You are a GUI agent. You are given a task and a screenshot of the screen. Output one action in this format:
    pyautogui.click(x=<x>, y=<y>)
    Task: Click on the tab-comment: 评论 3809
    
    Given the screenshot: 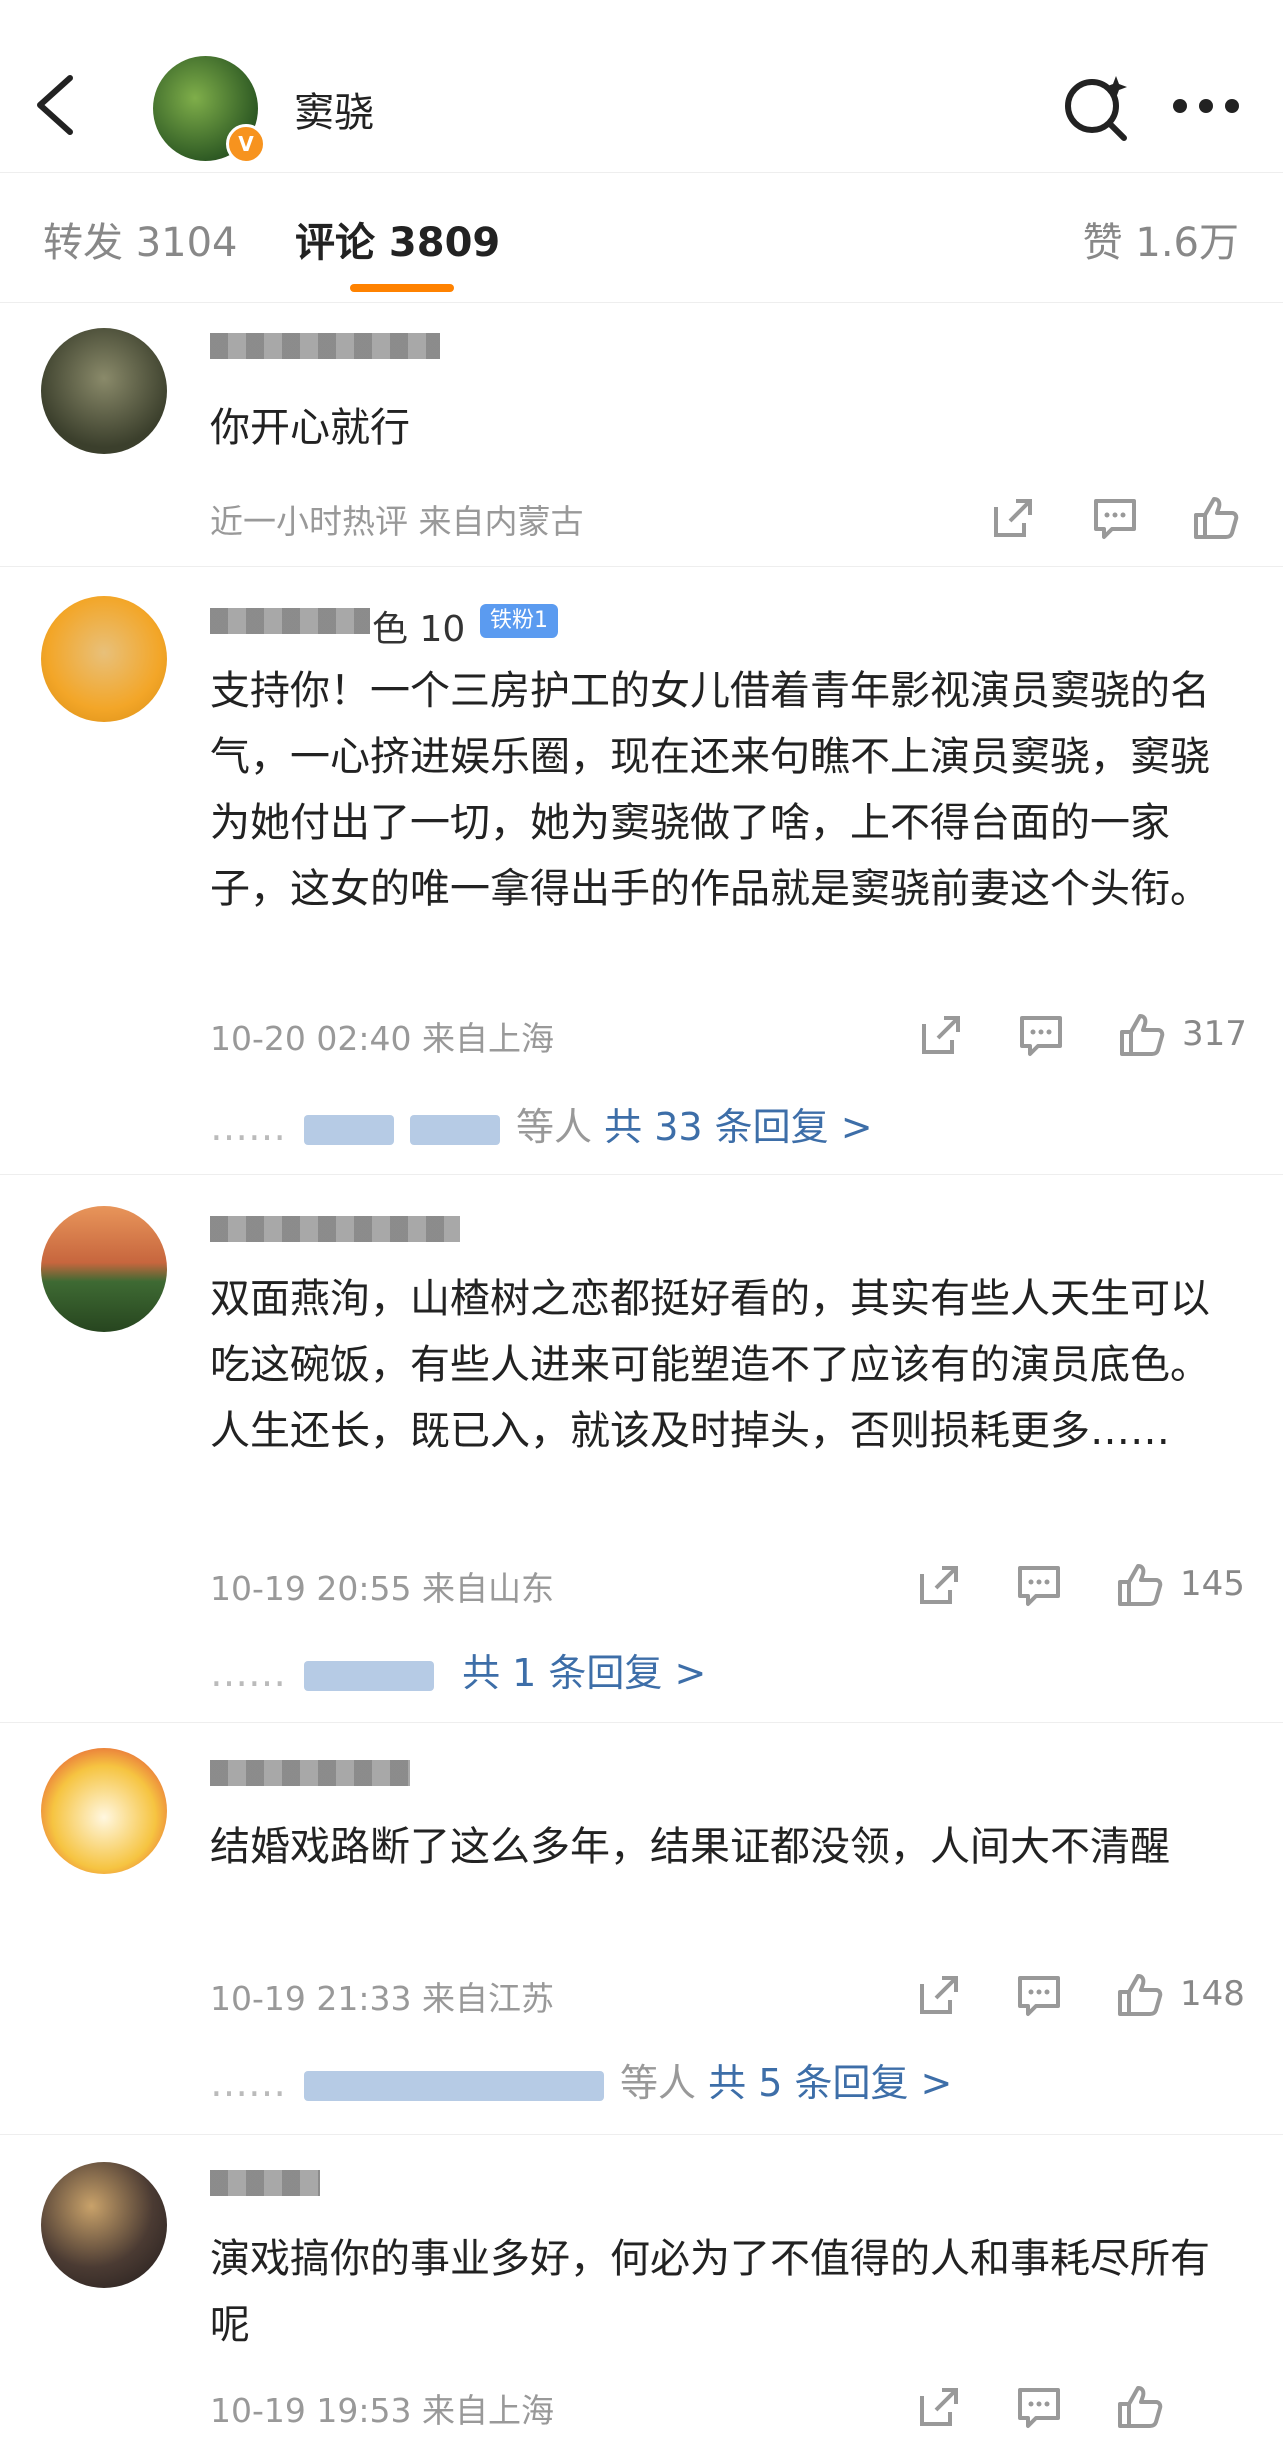 What is the action you would take?
    pyautogui.click(x=397, y=239)
    